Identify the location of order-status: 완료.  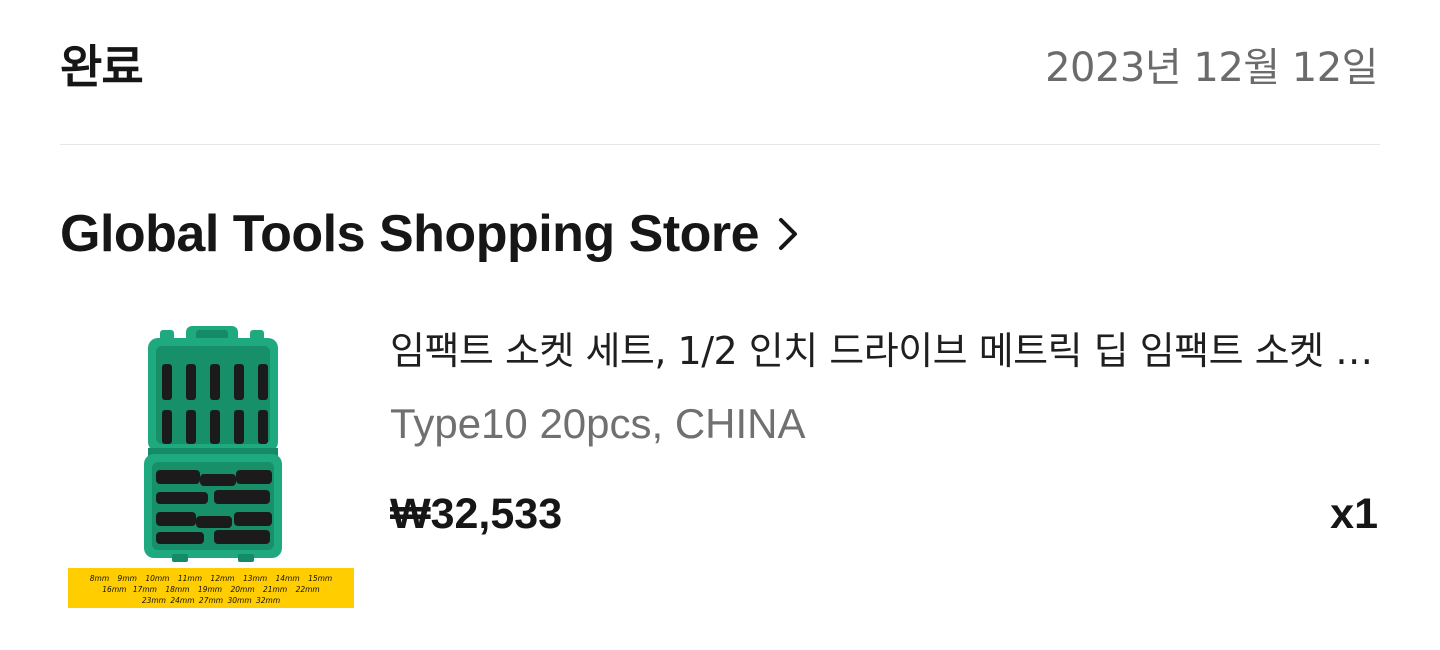
(102, 67).